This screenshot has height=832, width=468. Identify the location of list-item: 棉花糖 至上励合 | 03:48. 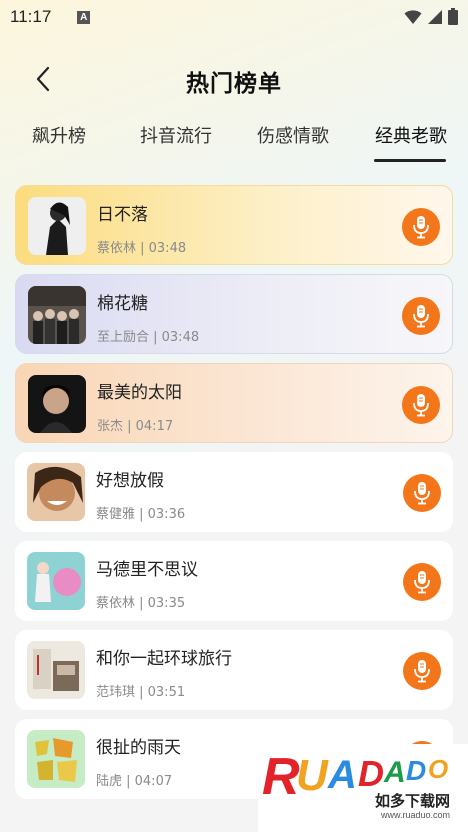
(234, 314).